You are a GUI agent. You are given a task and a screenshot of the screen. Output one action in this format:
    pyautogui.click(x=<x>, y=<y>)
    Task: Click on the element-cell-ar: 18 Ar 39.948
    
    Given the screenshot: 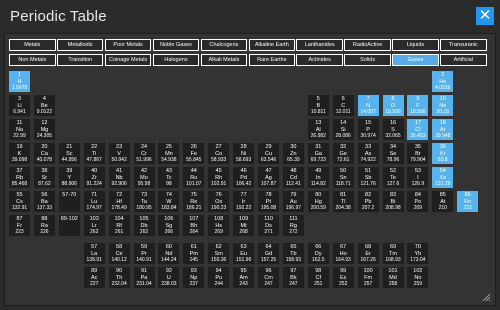 What is the action you would take?
    pyautogui.click(x=443, y=129)
    